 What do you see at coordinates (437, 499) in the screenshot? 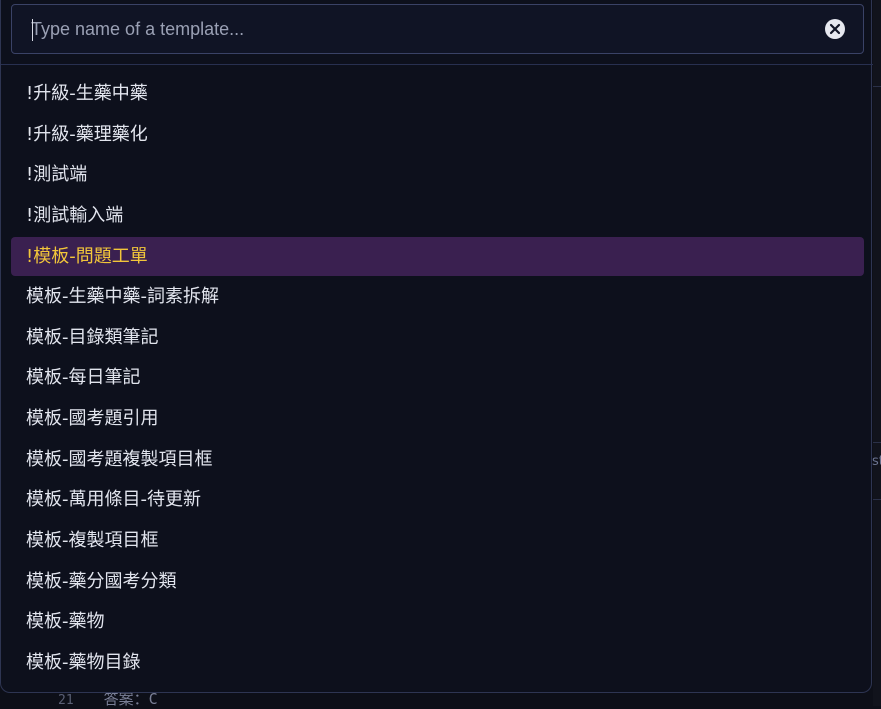
I see `template-item: 模板-萬用條目-待更新` at bounding box center [437, 499].